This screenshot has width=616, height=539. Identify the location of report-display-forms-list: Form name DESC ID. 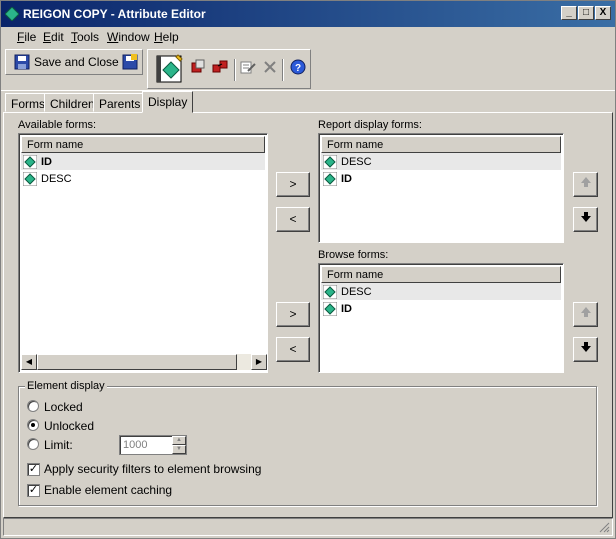
(441, 188).